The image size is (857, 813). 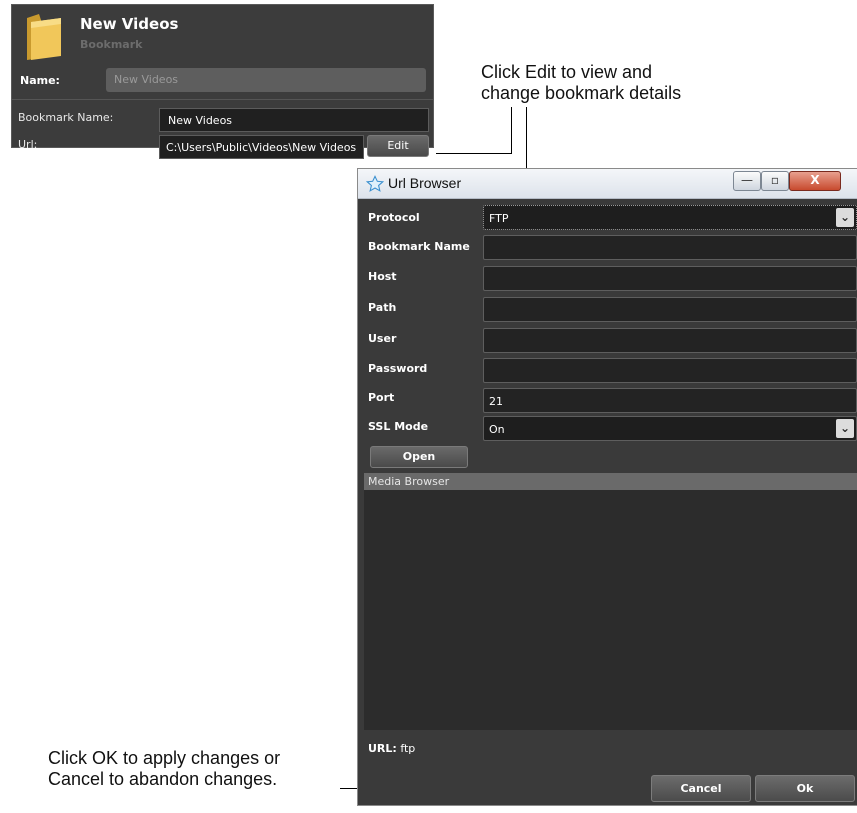 What do you see at coordinates (425, 183) in the screenshot?
I see `window-title: Url Browser` at bounding box center [425, 183].